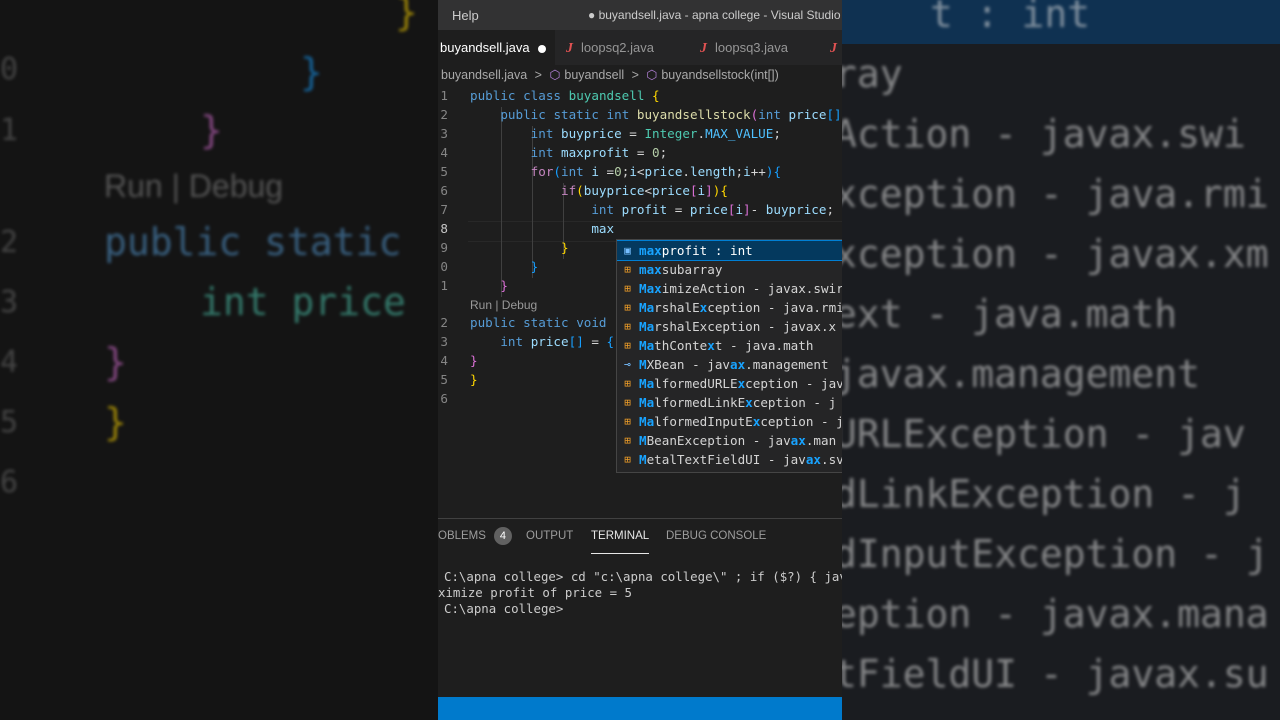 The height and width of the screenshot is (720, 1280). Describe the element at coordinates (1055, 614) in the screenshot. I see `bg-suggest-line: eption - javax.mana` at that location.